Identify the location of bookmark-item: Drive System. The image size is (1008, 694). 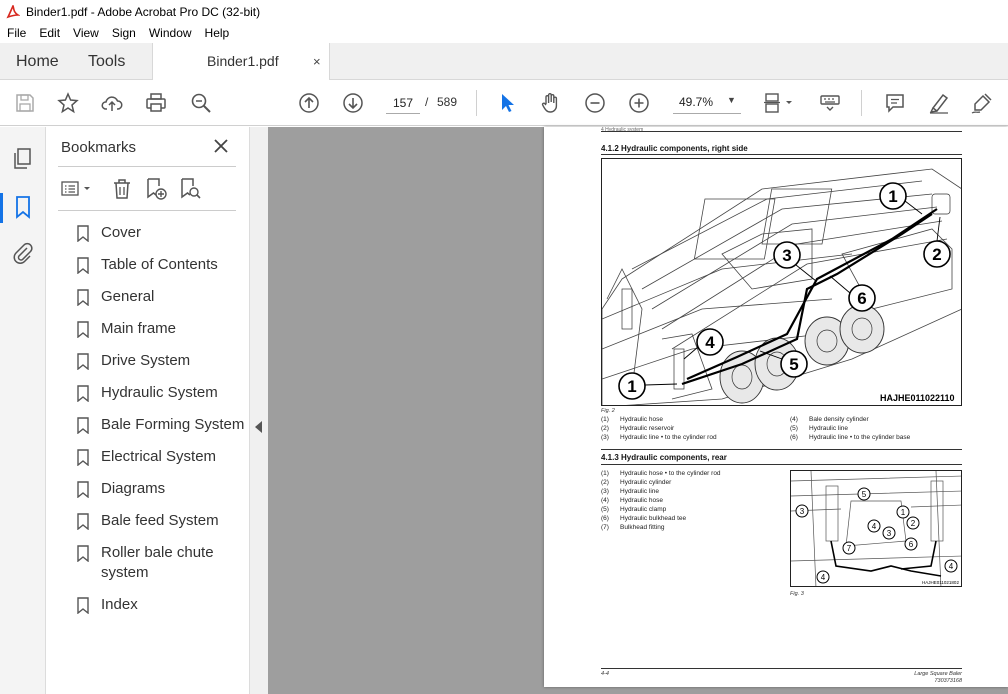
(161, 361).